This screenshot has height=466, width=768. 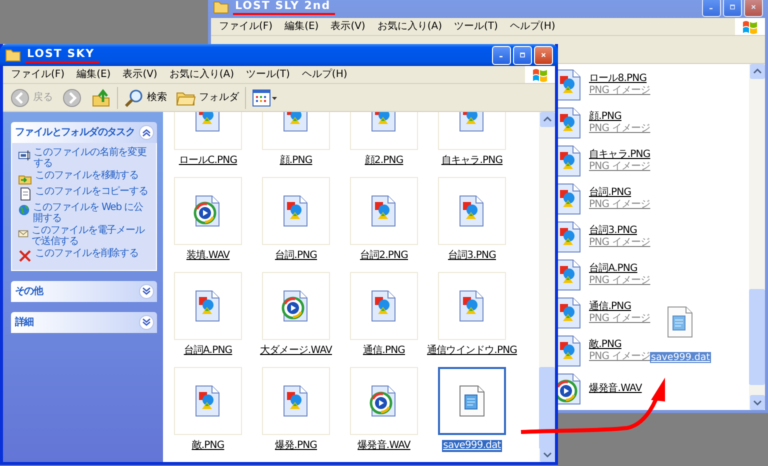 What do you see at coordinates (284, 7) in the screenshot?
I see `window-title: LOST SLY 2nd` at bounding box center [284, 7].